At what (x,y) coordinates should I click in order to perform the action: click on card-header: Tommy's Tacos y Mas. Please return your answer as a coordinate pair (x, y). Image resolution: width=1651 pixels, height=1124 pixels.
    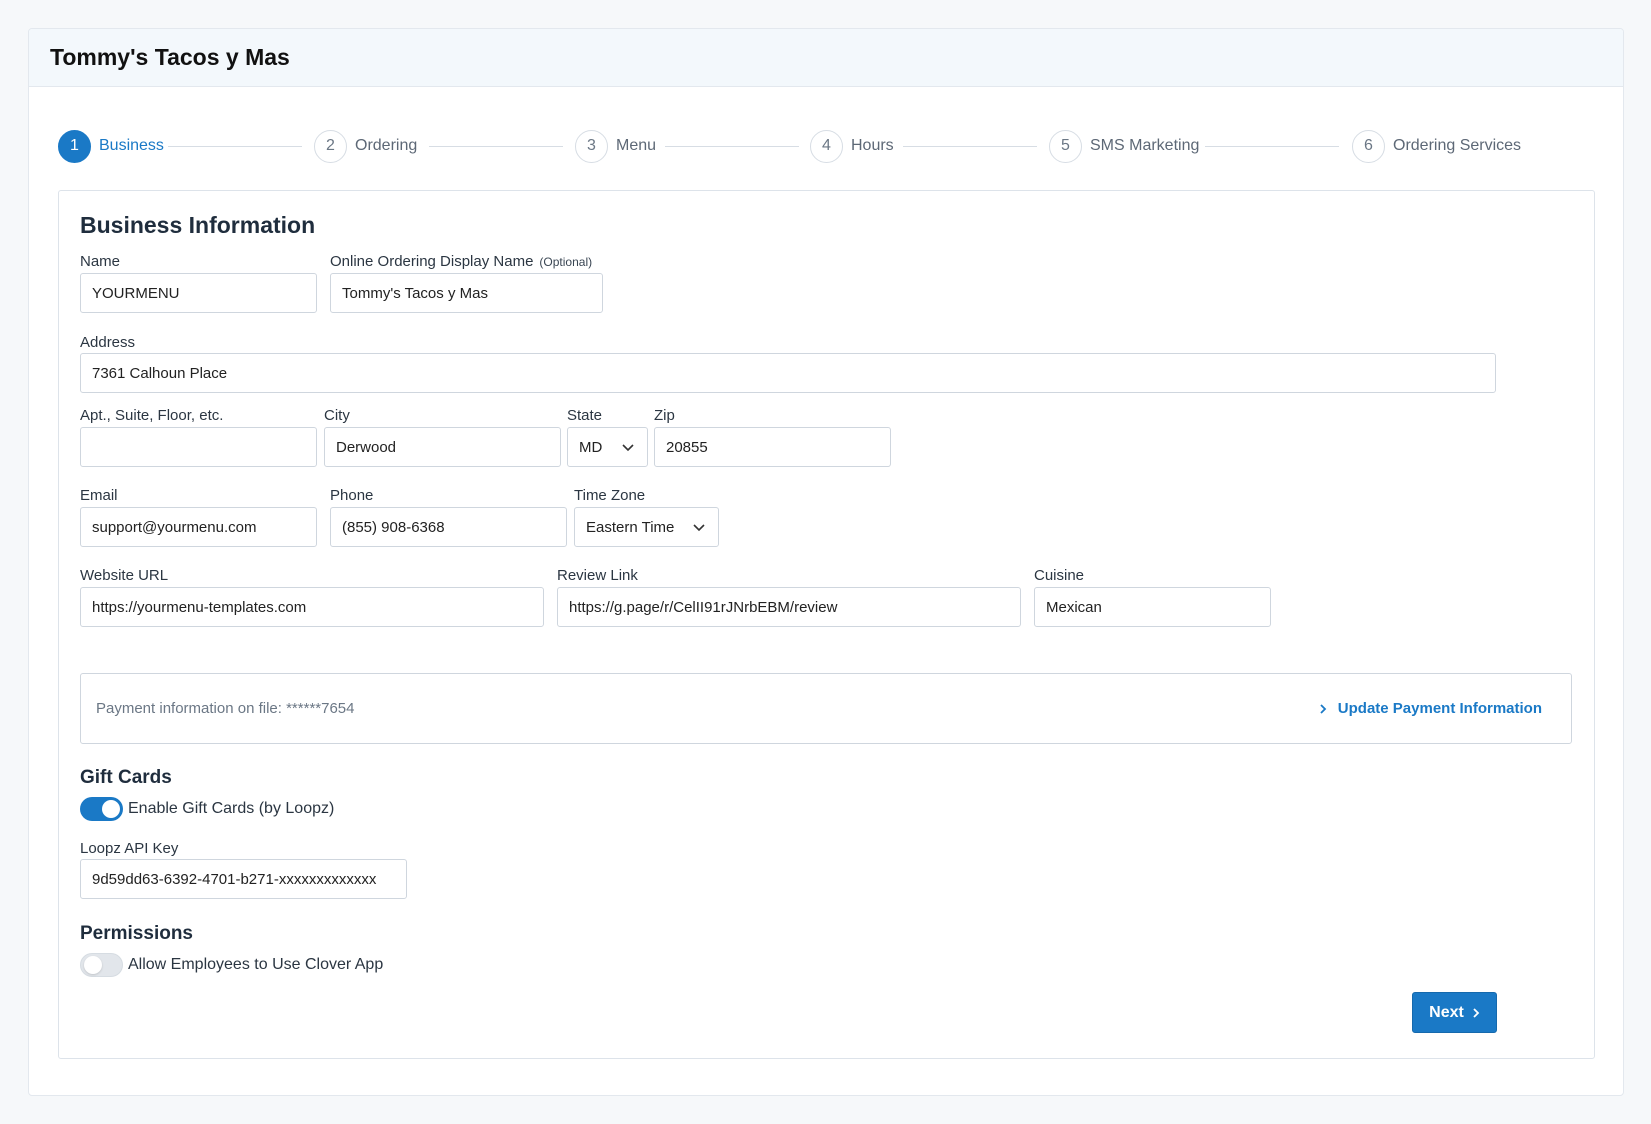
    Looking at the image, I should click on (826, 58).